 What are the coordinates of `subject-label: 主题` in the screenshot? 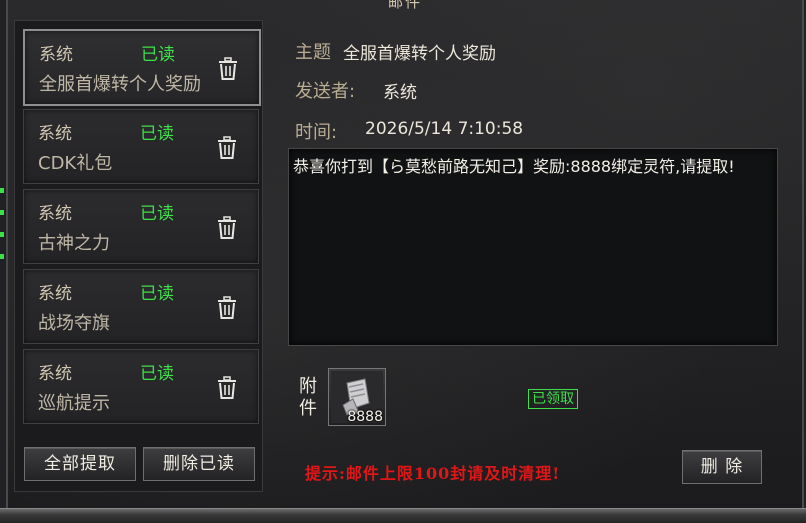 It's located at (313, 52).